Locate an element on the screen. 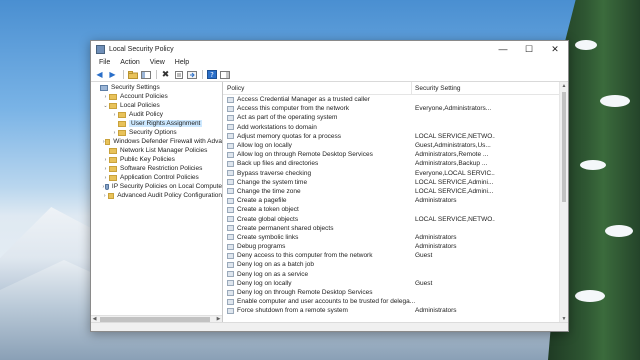  menu-file: File is located at coordinates (104, 62).